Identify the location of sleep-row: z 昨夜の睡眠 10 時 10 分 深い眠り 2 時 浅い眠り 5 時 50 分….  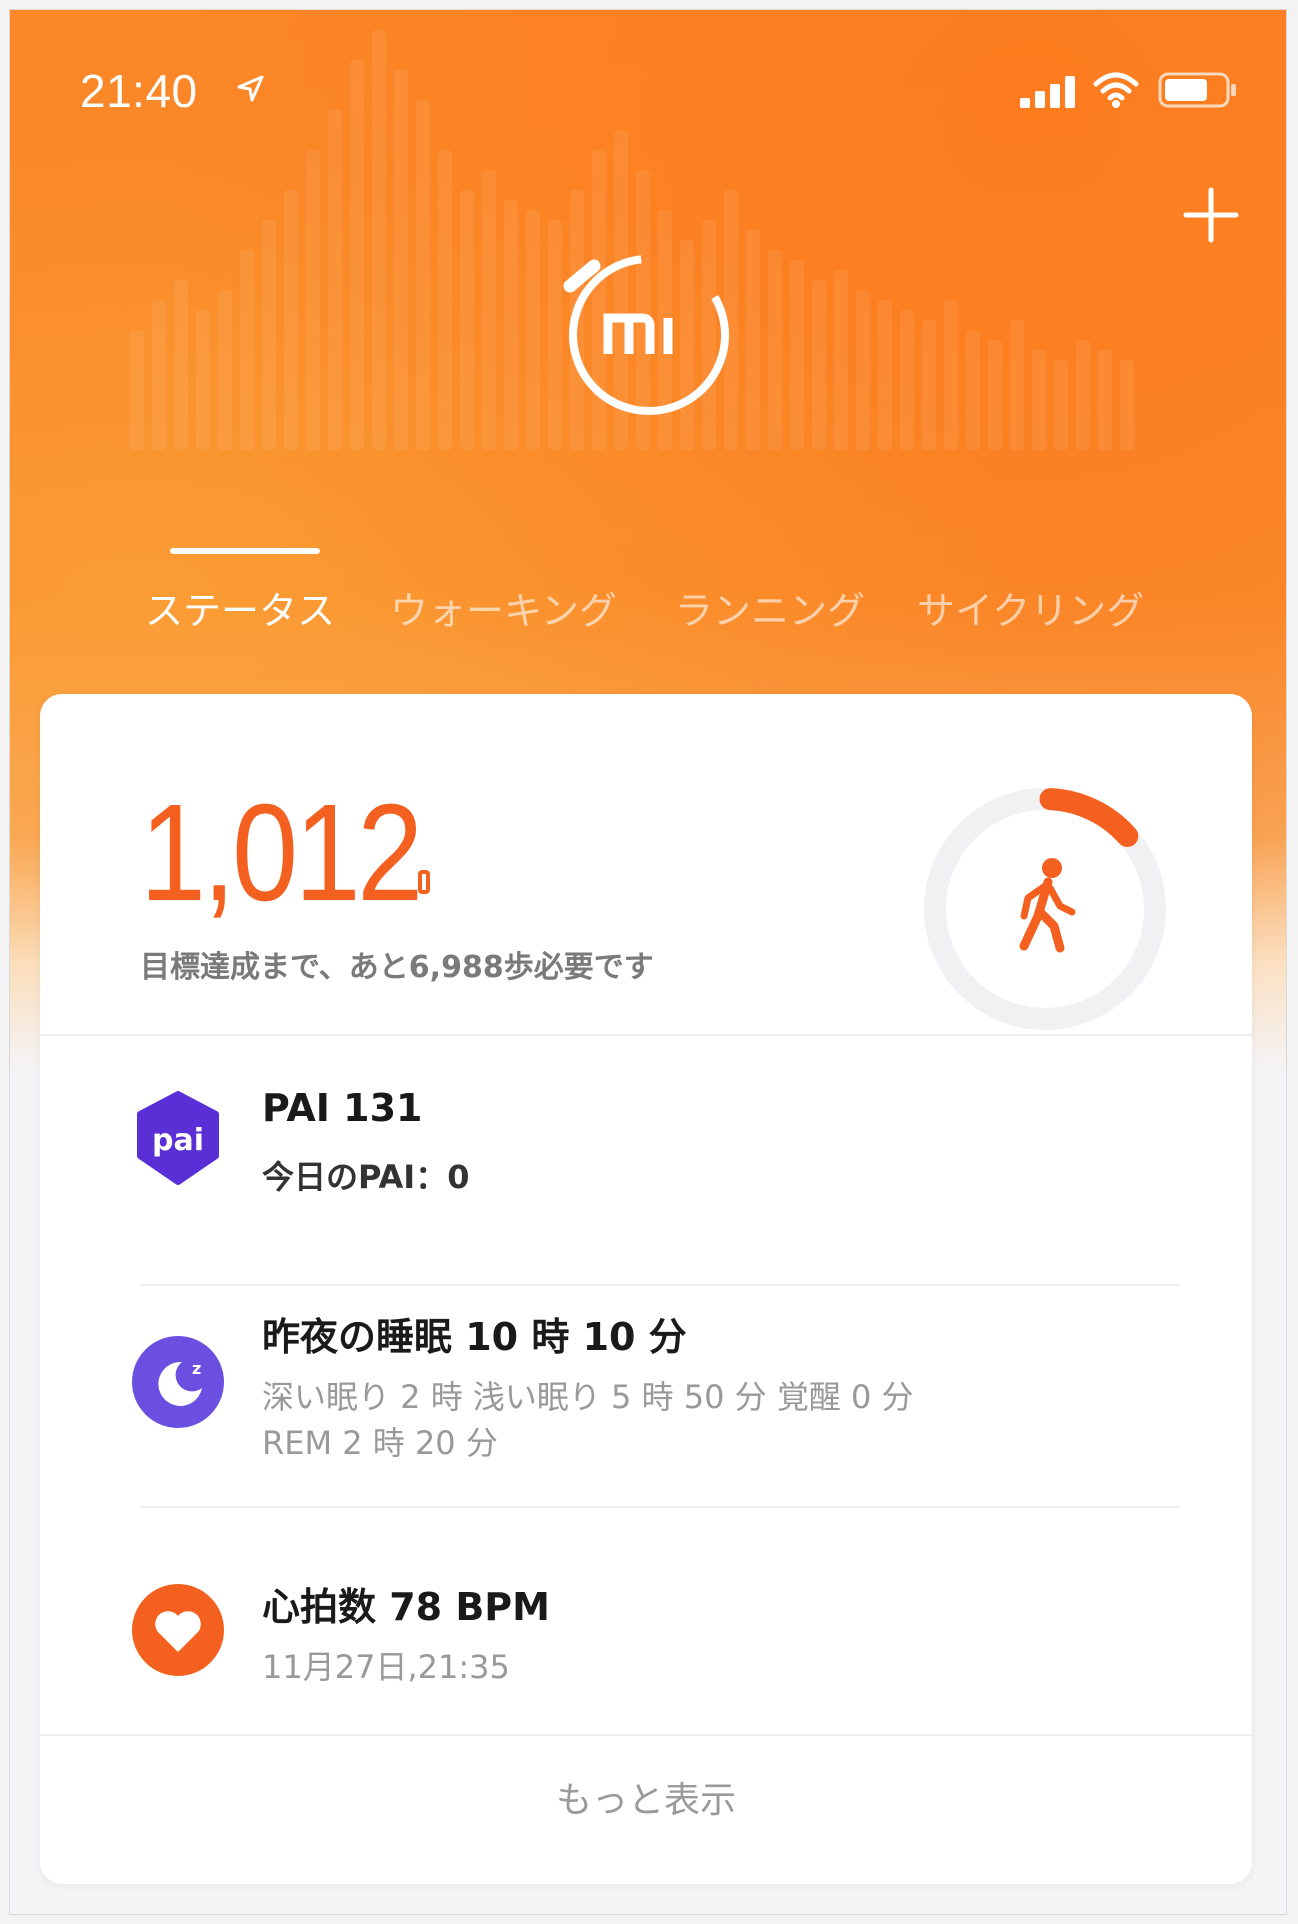
(646, 1404).